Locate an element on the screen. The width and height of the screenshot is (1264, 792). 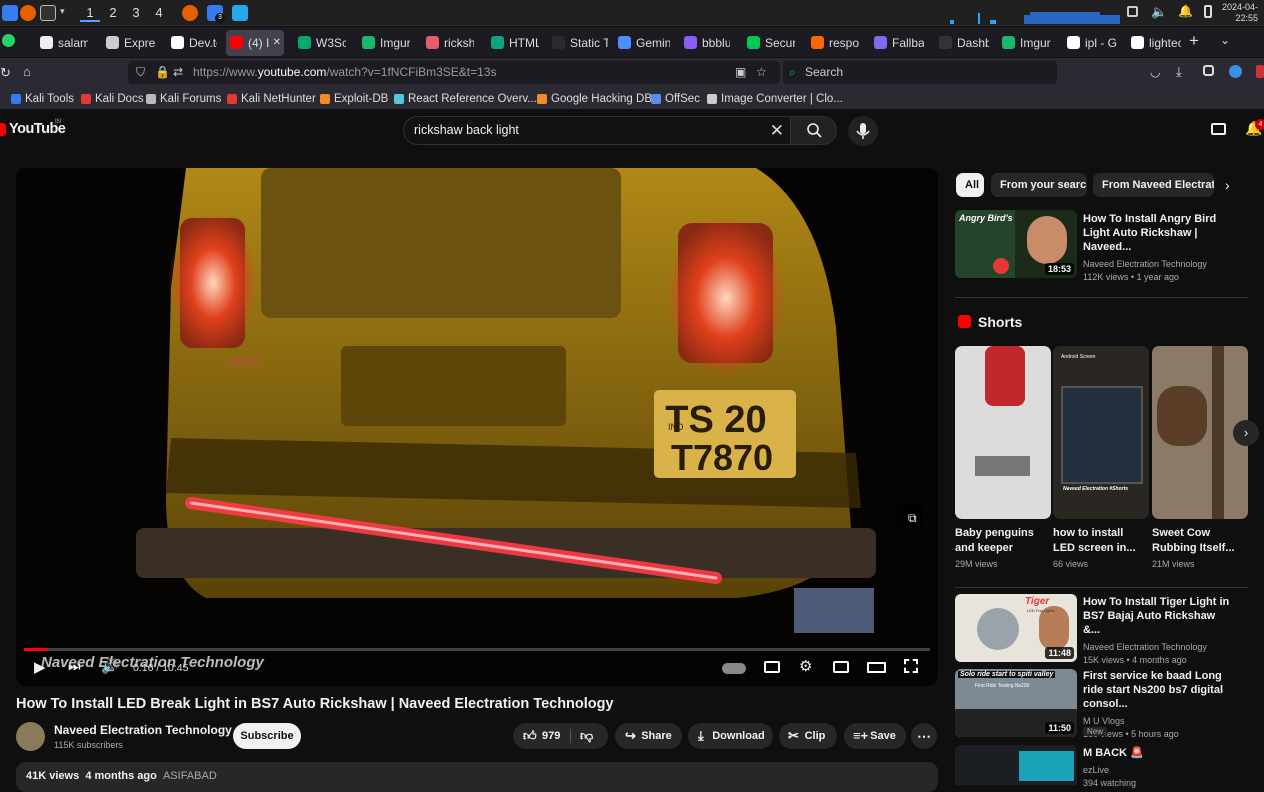
dislike-icon: 👎︎ is located at coordinates (586, 736).